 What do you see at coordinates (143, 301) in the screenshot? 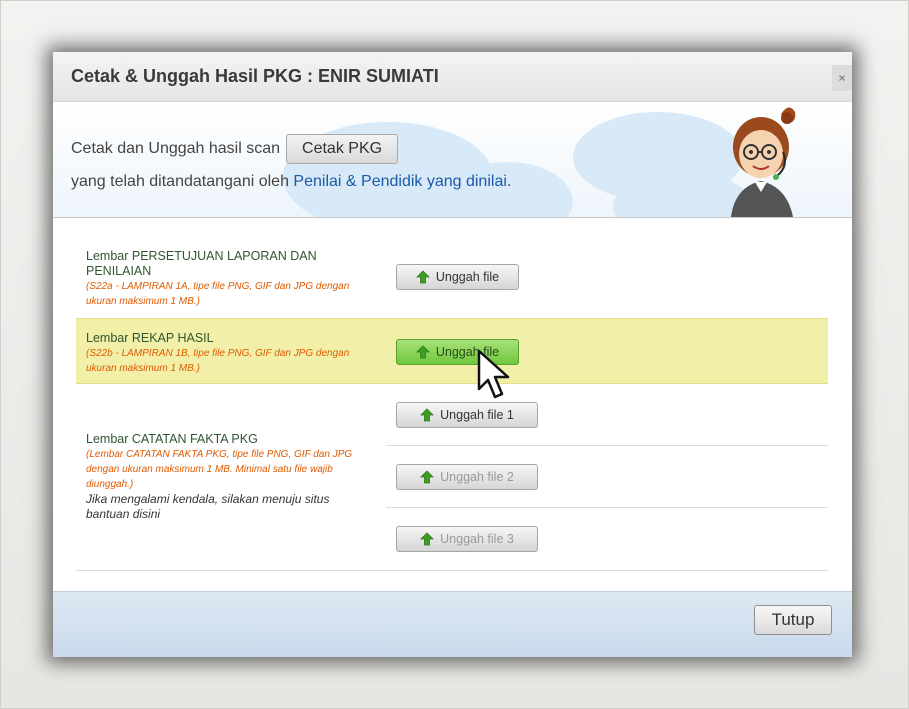
I see `persetujuan-note-2: ukuran maksimum 1 MB.)` at bounding box center [143, 301].